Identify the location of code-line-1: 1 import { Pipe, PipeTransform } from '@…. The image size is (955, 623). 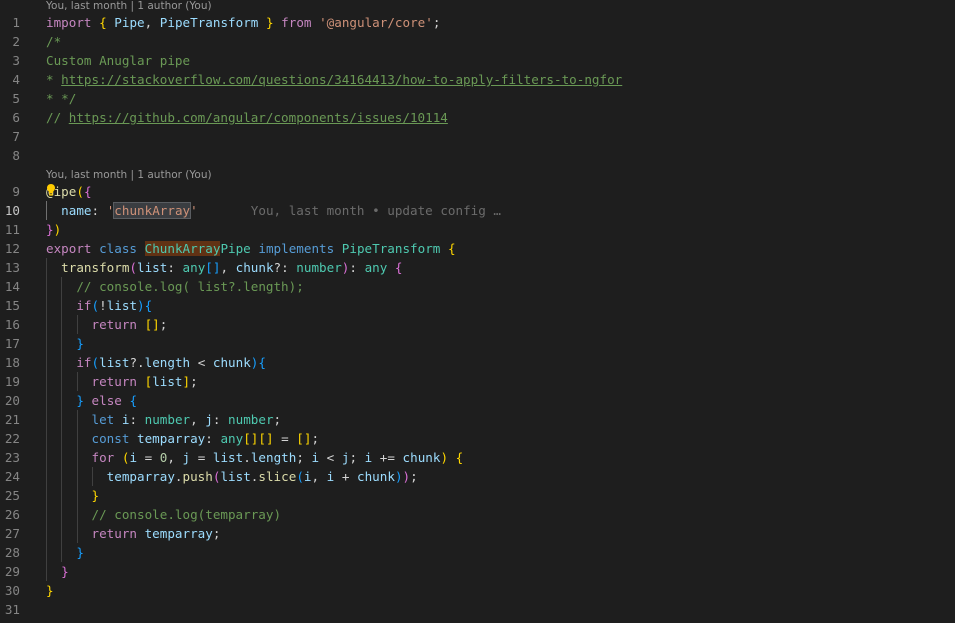
(477, 22).